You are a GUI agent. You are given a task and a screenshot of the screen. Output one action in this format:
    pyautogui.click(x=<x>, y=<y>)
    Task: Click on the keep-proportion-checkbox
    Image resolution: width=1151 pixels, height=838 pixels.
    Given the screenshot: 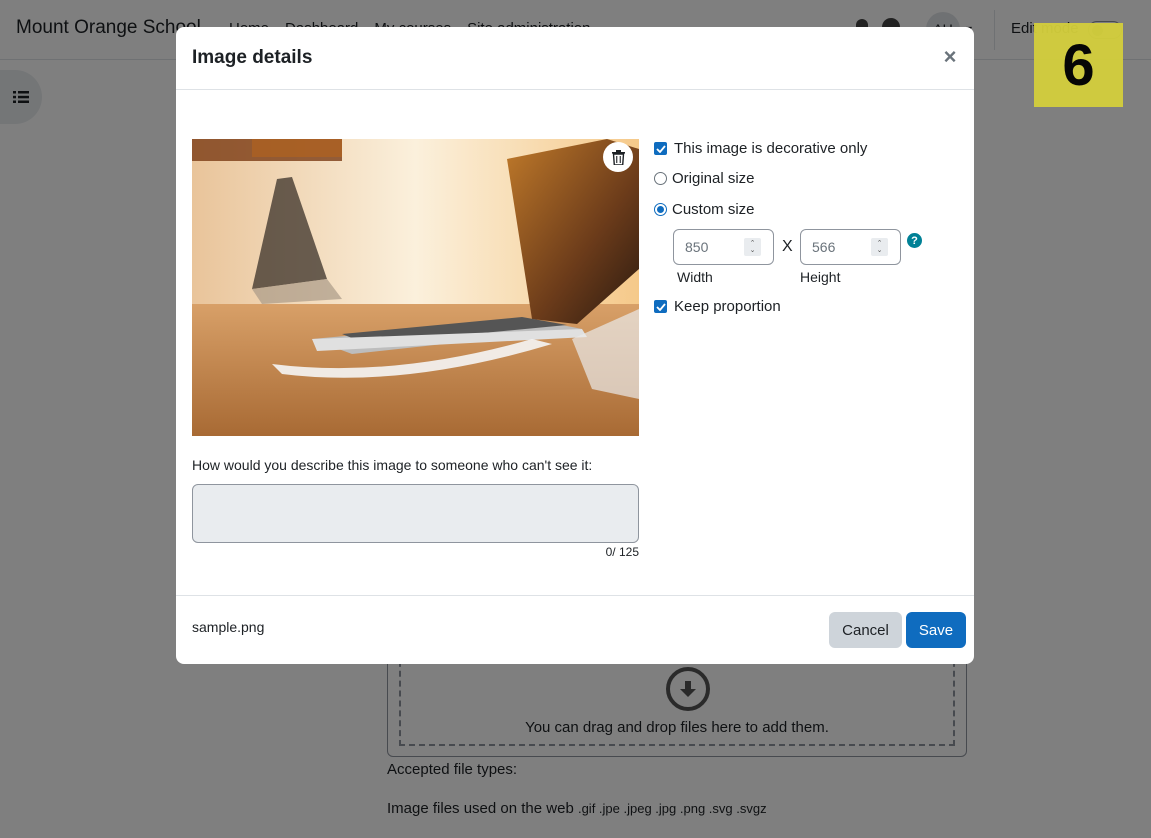 What is the action you would take?
    pyautogui.click(x=660, y=306)
    